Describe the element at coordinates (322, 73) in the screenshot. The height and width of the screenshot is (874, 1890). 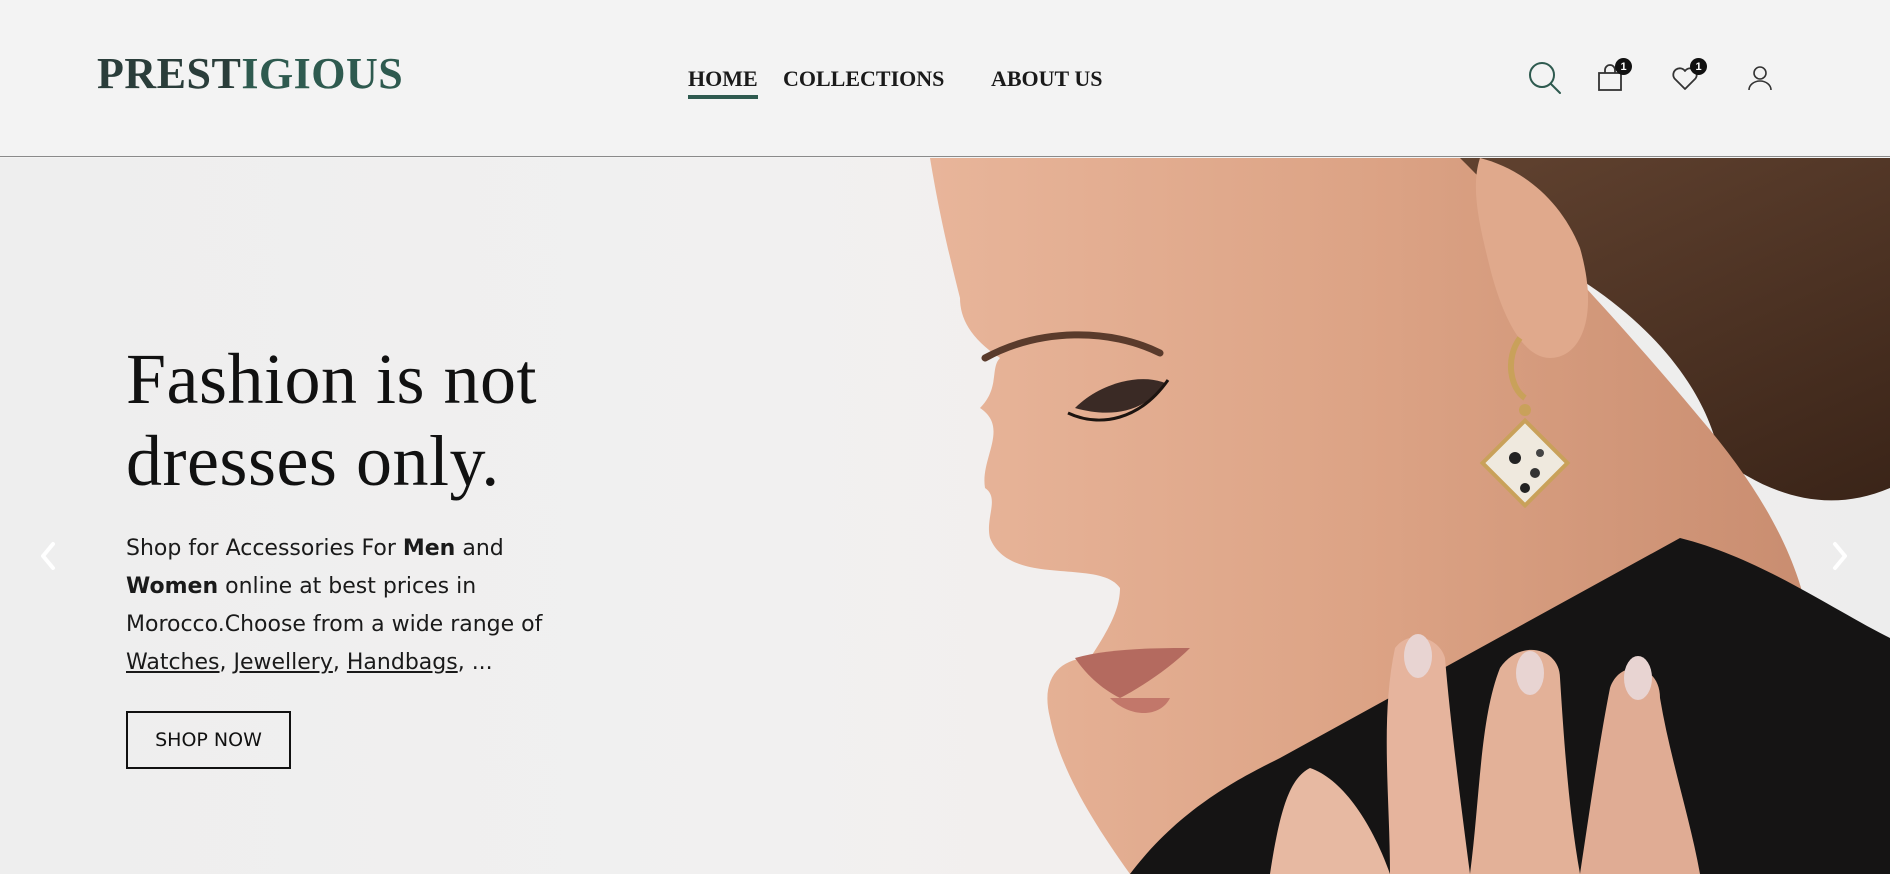
I see `logo-text-part2: IGIOUS` at that location.